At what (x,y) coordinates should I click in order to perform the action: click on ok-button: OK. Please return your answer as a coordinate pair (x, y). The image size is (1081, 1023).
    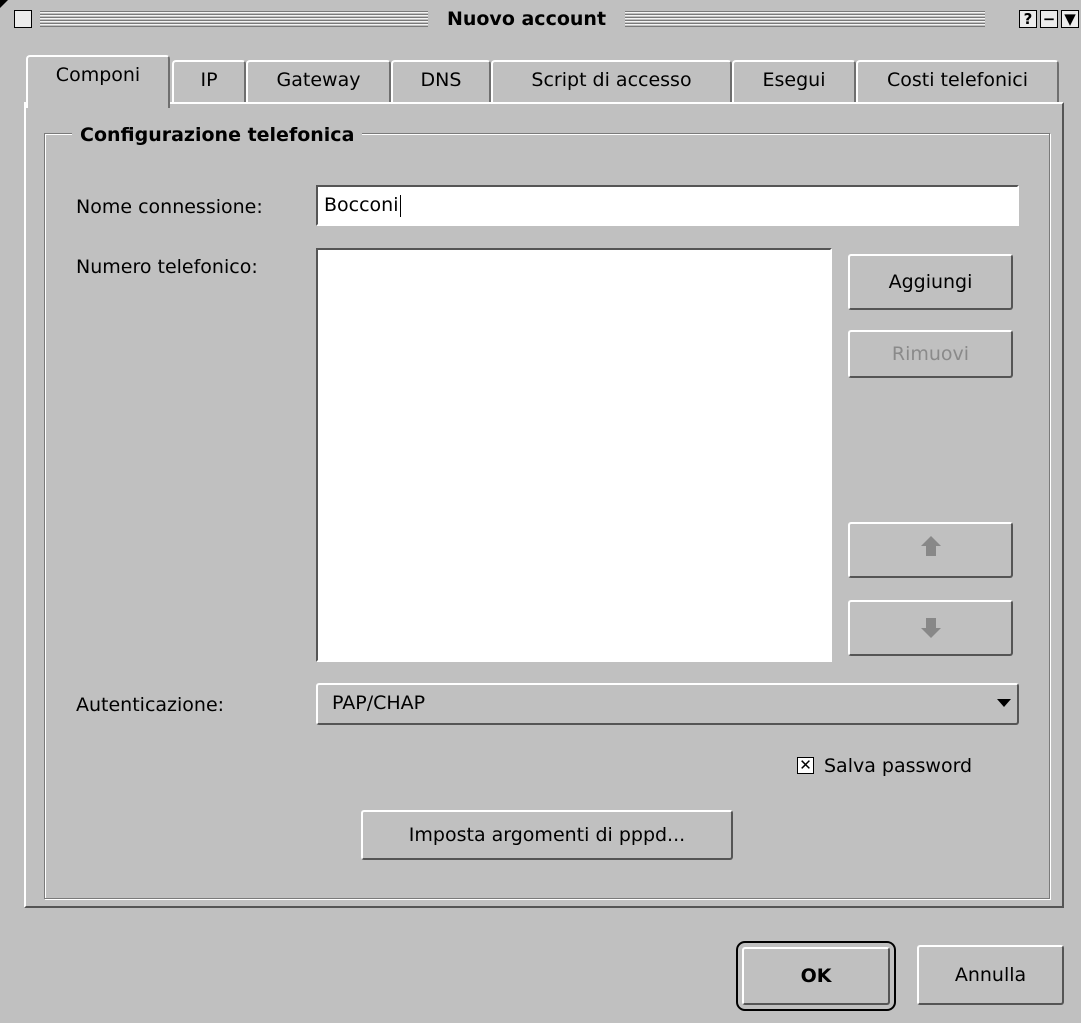
    Looking at the image, I should click on (816, 976).